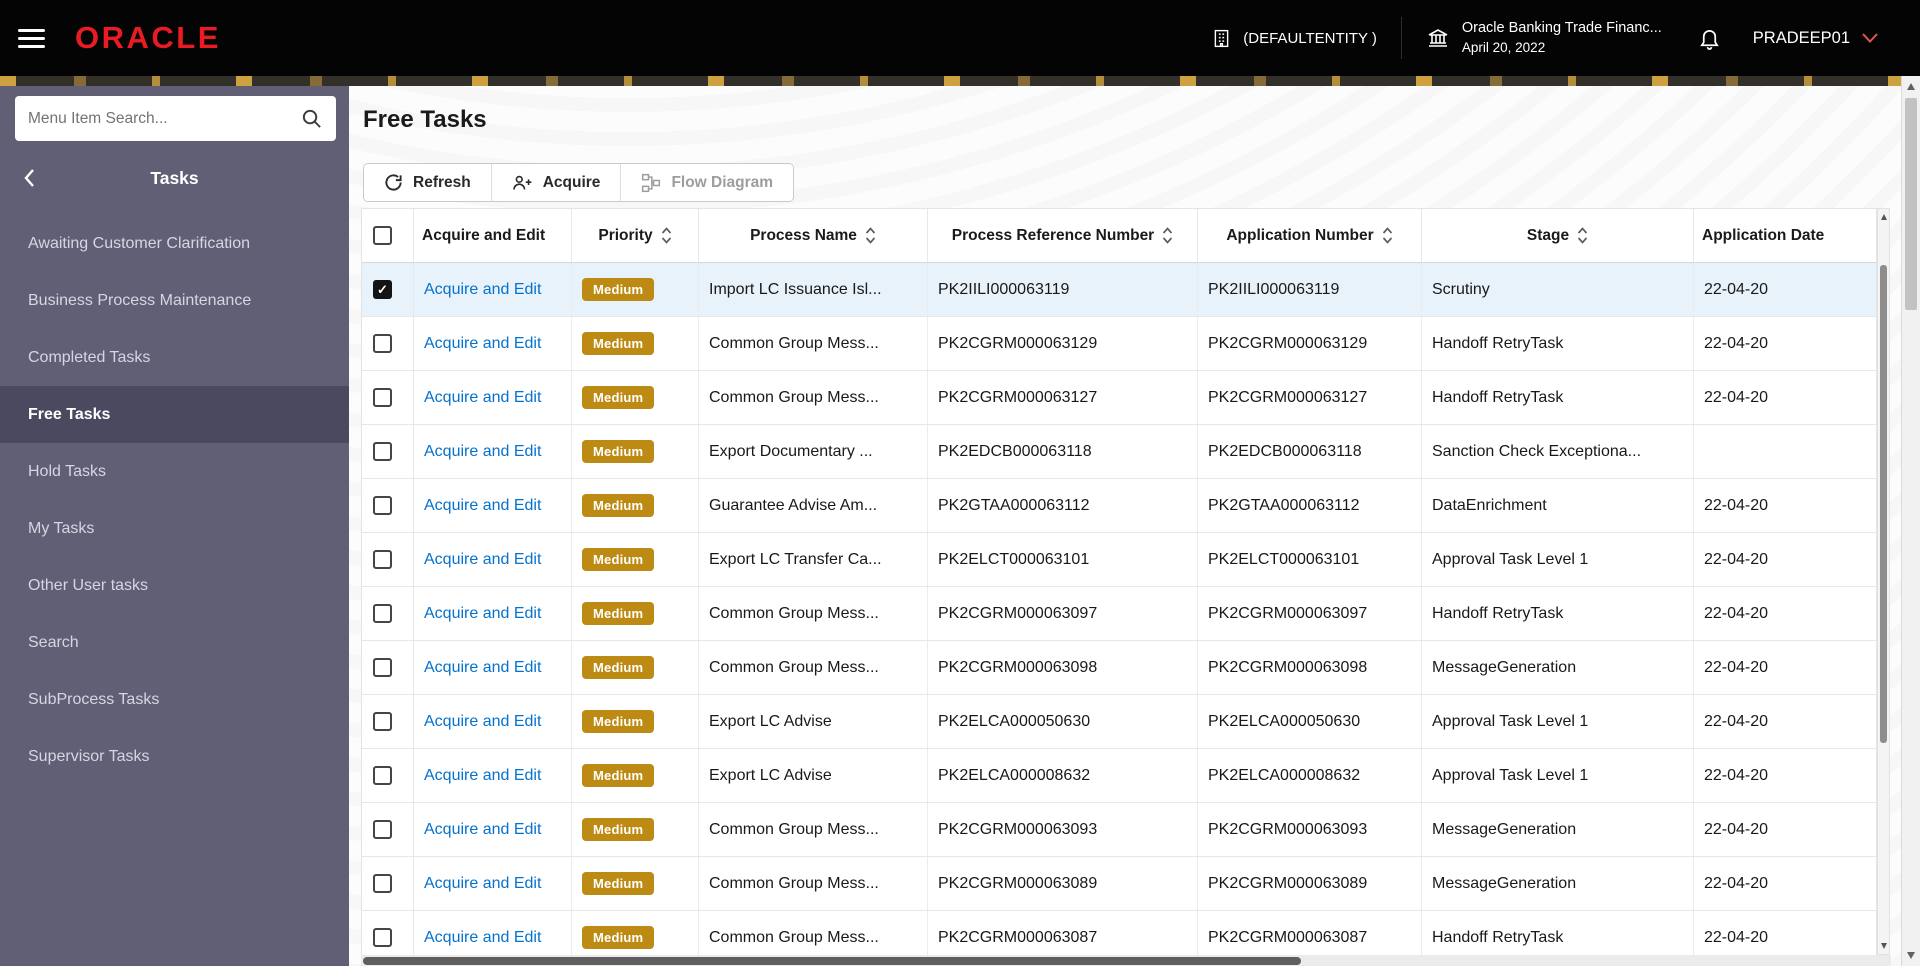 This screenshot has width=1920, height=966. I want to click on stage-cell: Handoff RetryTask, so click(1558, 613).